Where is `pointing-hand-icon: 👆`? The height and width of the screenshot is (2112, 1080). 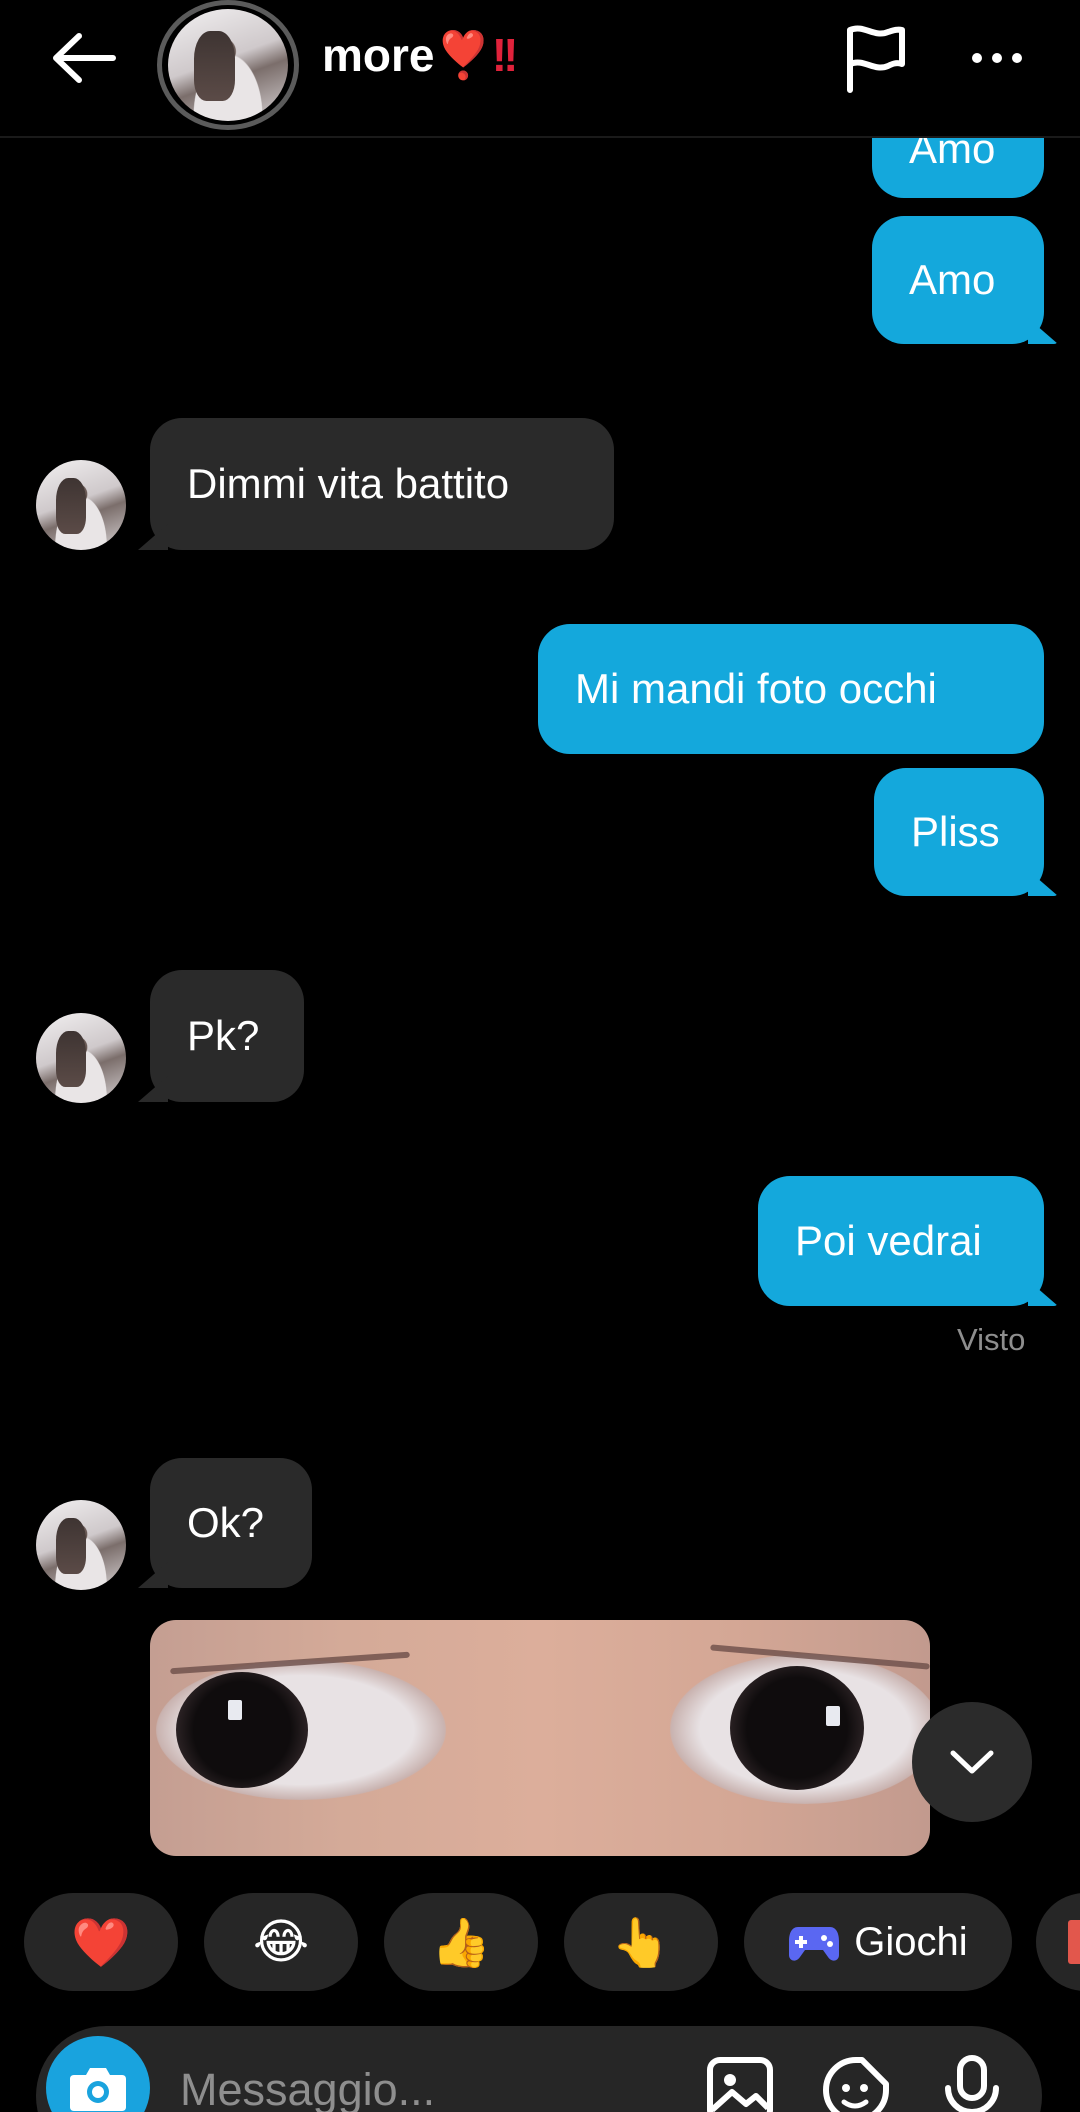
pointing-hand-icon: 👆 is located at coordinates (641, 1942).